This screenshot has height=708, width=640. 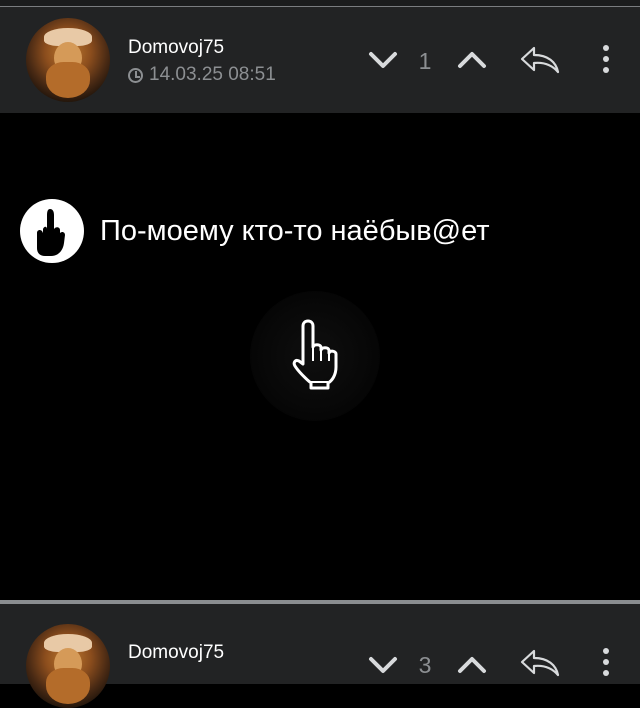 What do you see at coordinates (52, 231) in the screenshot?
I see `middle-finger-icon` at bounding box center [52, 231].